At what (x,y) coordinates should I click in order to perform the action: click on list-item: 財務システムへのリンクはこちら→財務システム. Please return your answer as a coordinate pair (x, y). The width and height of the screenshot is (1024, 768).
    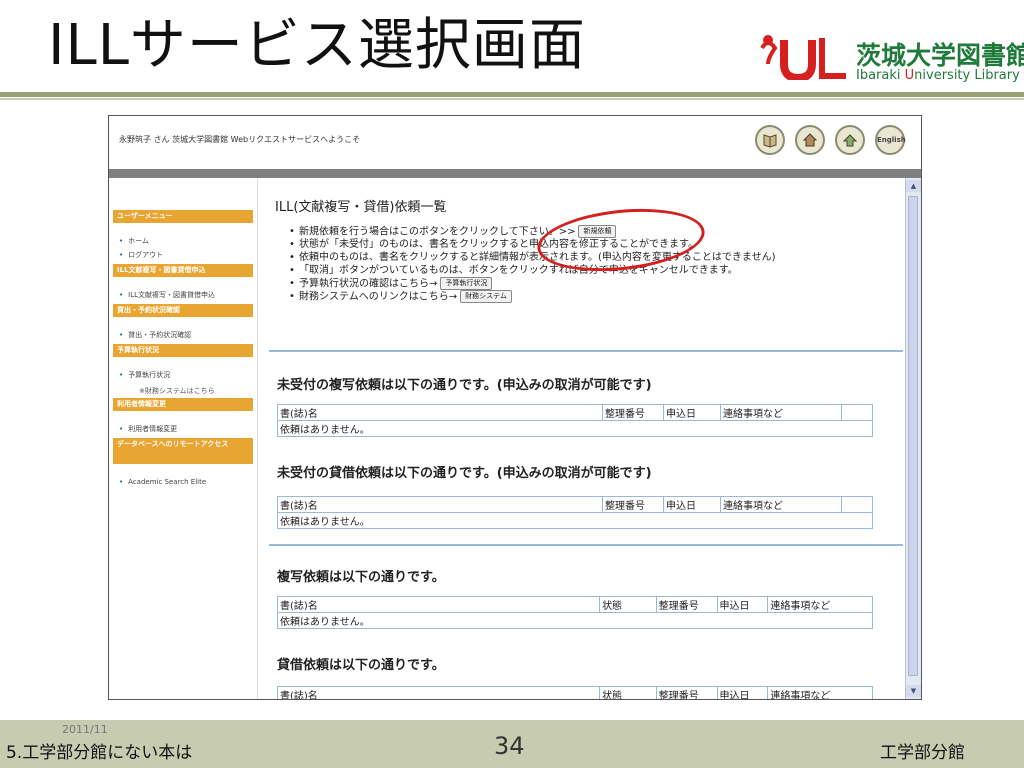
    Looking at the image, I should click on (532, 296).